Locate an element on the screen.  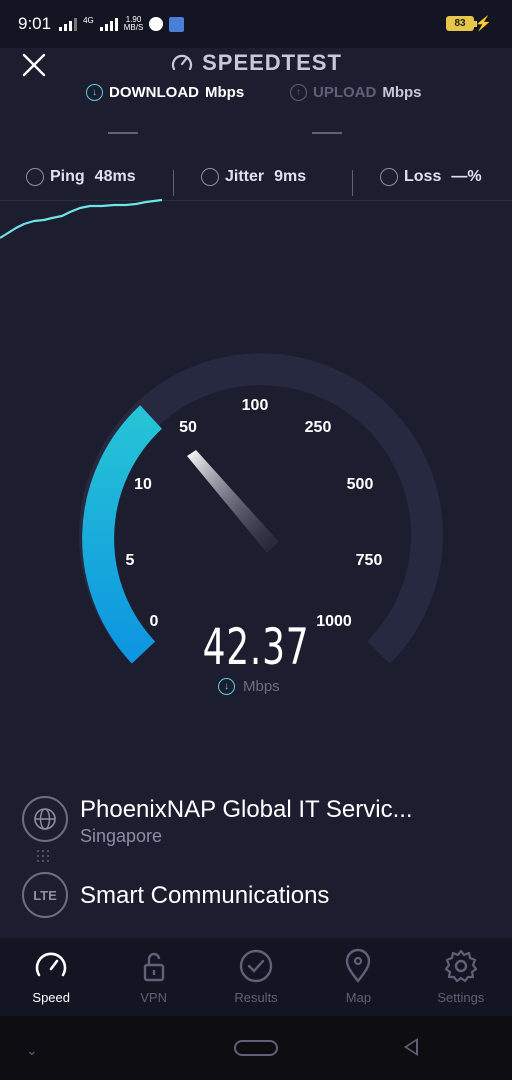
loss-metric: Loss —% is located at coordinates (431, 177).